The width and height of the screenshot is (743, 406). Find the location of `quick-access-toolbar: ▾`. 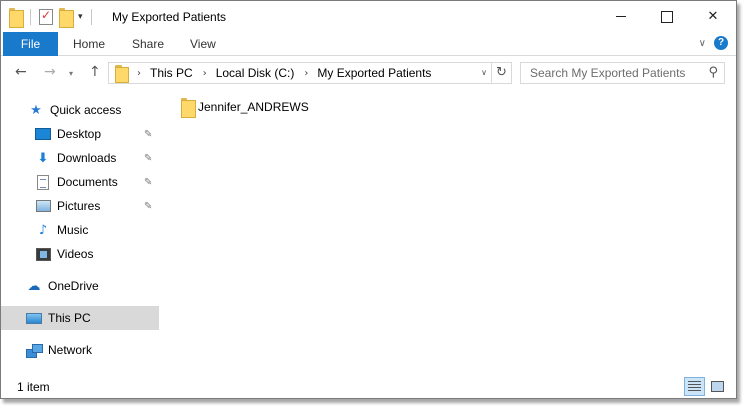

quick-access-toolbar: ▾ is located at coordinates (51, 17).